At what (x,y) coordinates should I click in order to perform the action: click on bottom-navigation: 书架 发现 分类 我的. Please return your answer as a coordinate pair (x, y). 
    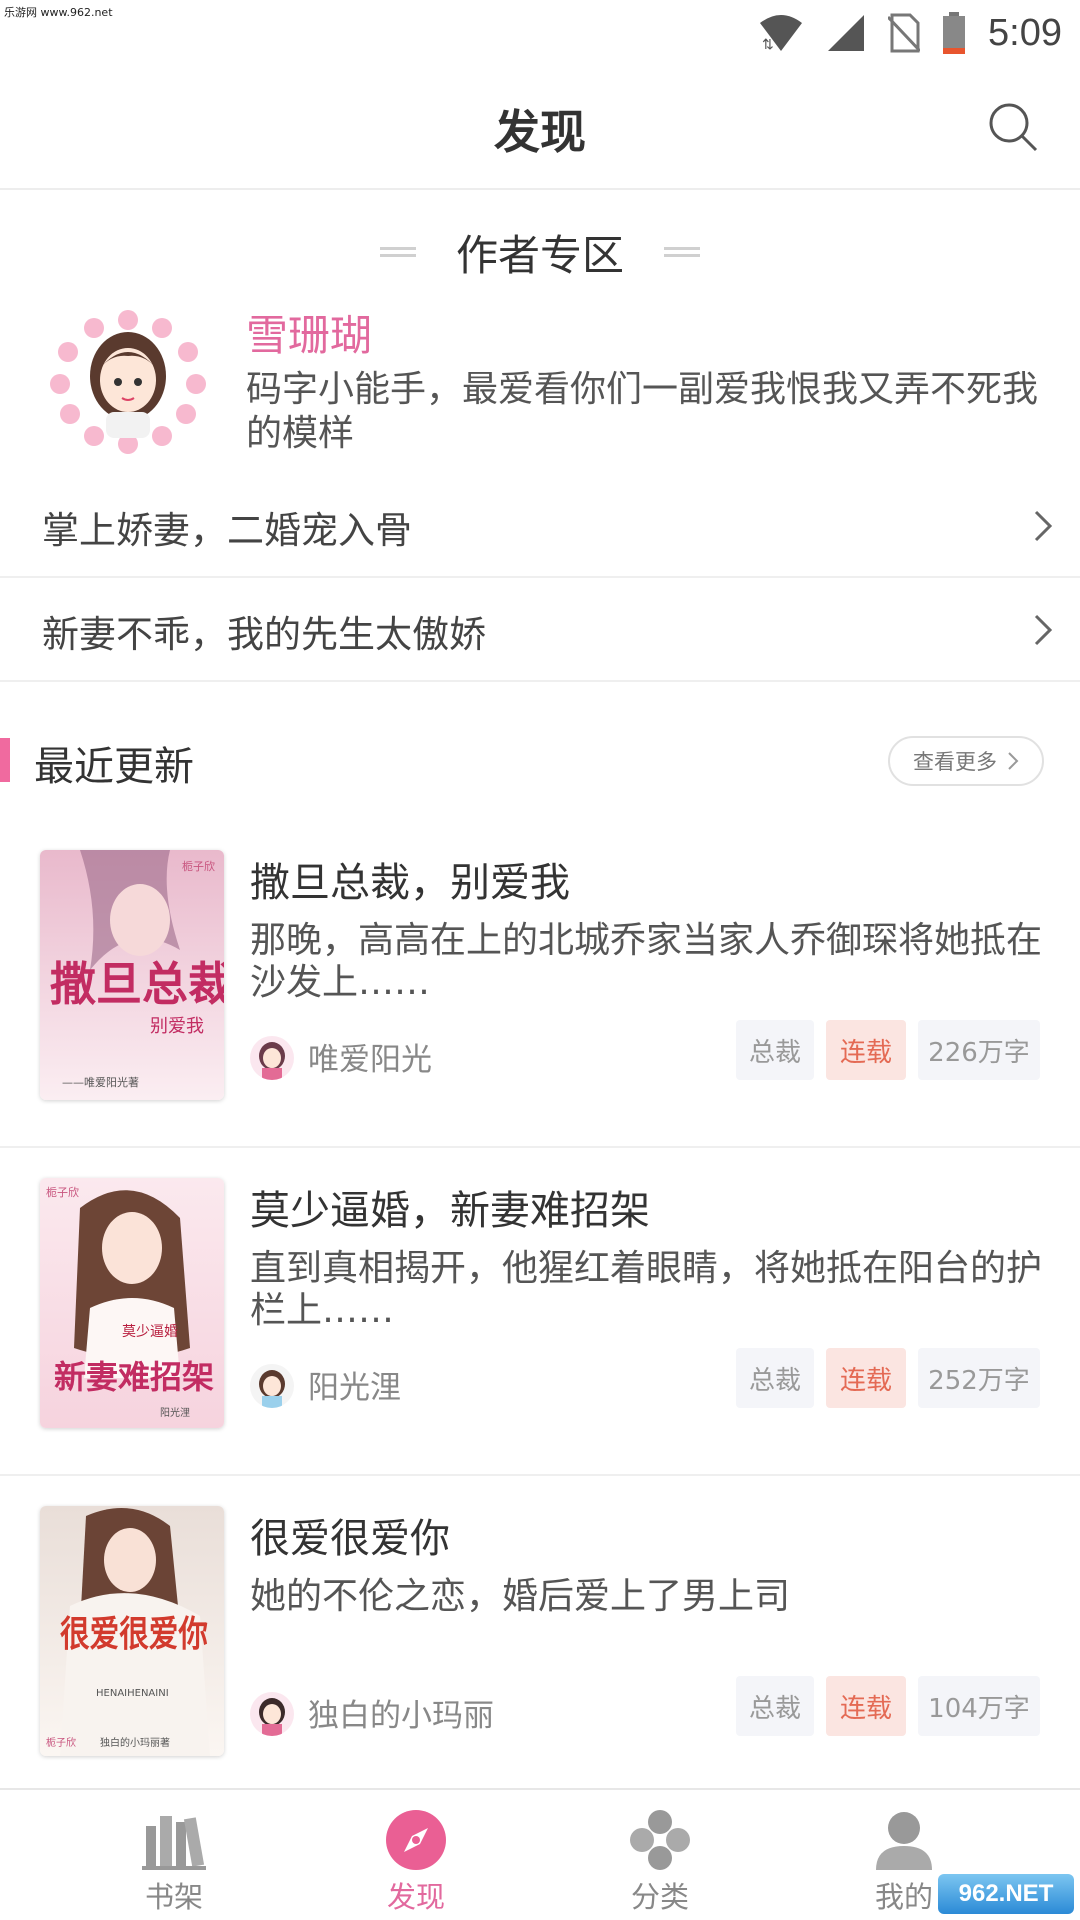
    Looking at the image, I should click on (540, 1854).